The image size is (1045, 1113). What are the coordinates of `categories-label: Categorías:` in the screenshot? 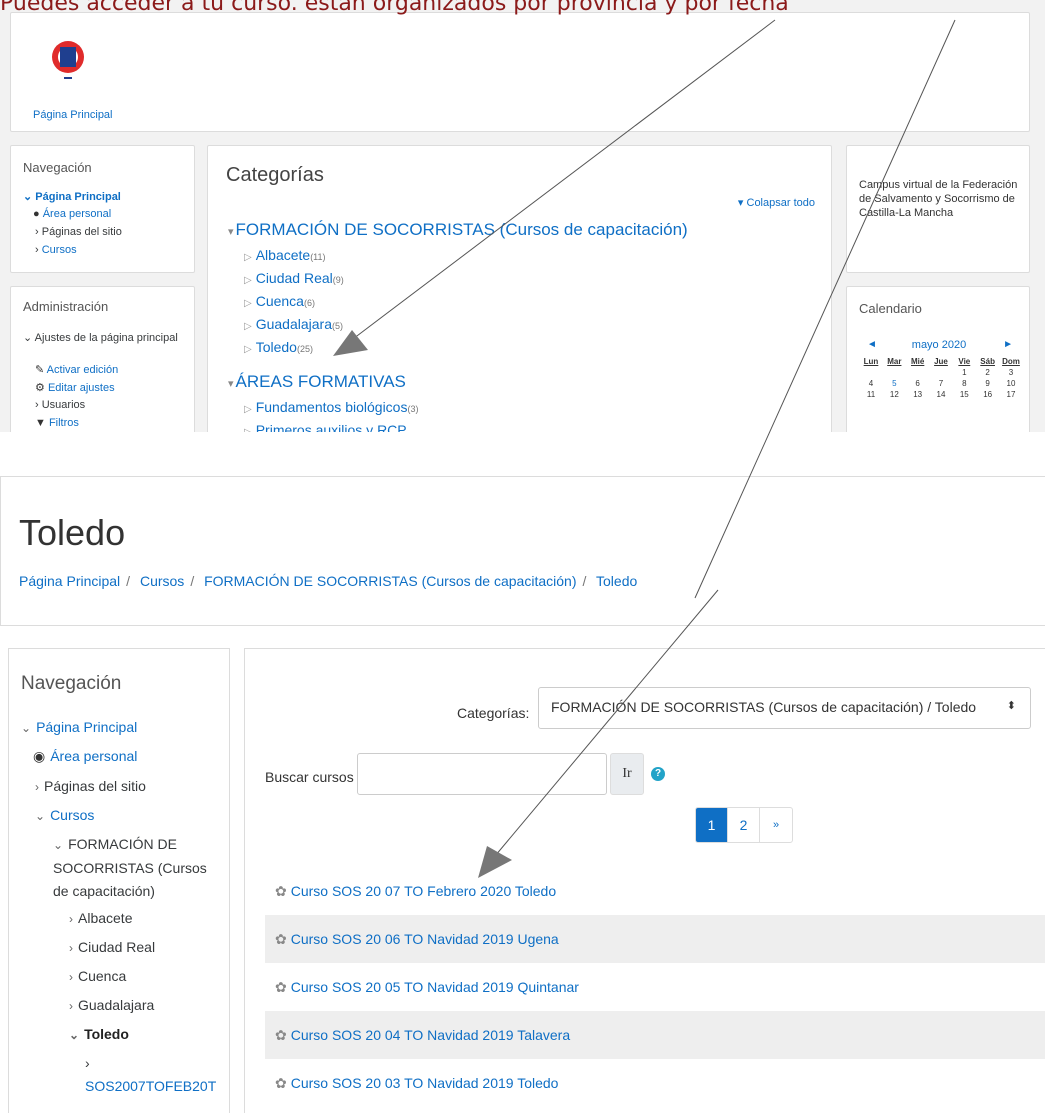 It's located at (493, 713).